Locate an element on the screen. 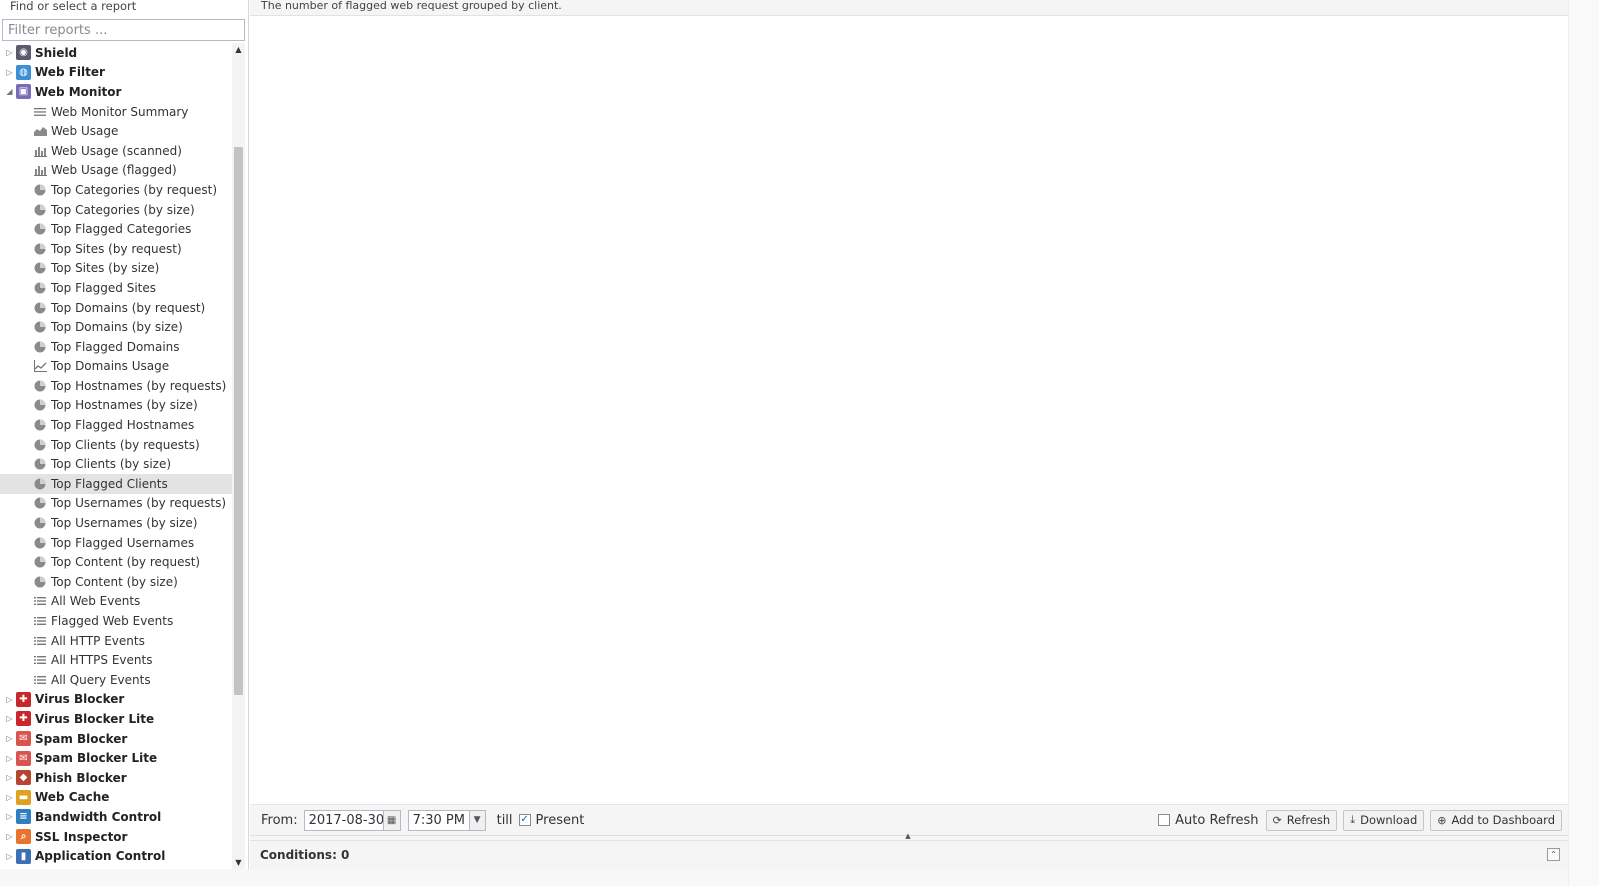 The image size is (1599, 886). chevron-down-icon: ▼ is located at coordinates (476, 820).